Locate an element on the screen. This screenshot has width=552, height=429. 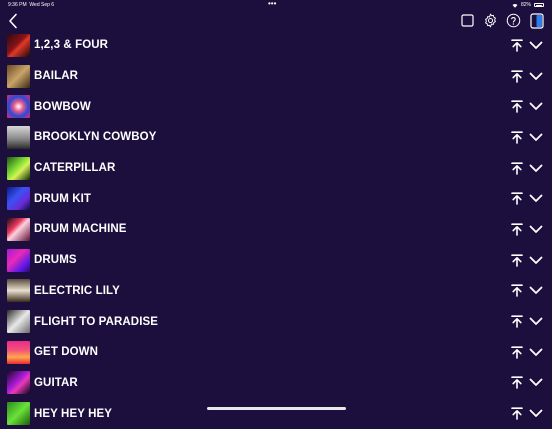
multitasking-dots: ••• is located at coordinates (272, 4).